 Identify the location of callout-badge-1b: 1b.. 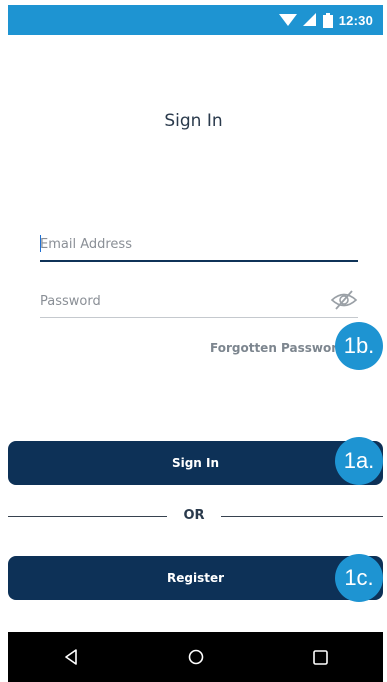
(359, 346).